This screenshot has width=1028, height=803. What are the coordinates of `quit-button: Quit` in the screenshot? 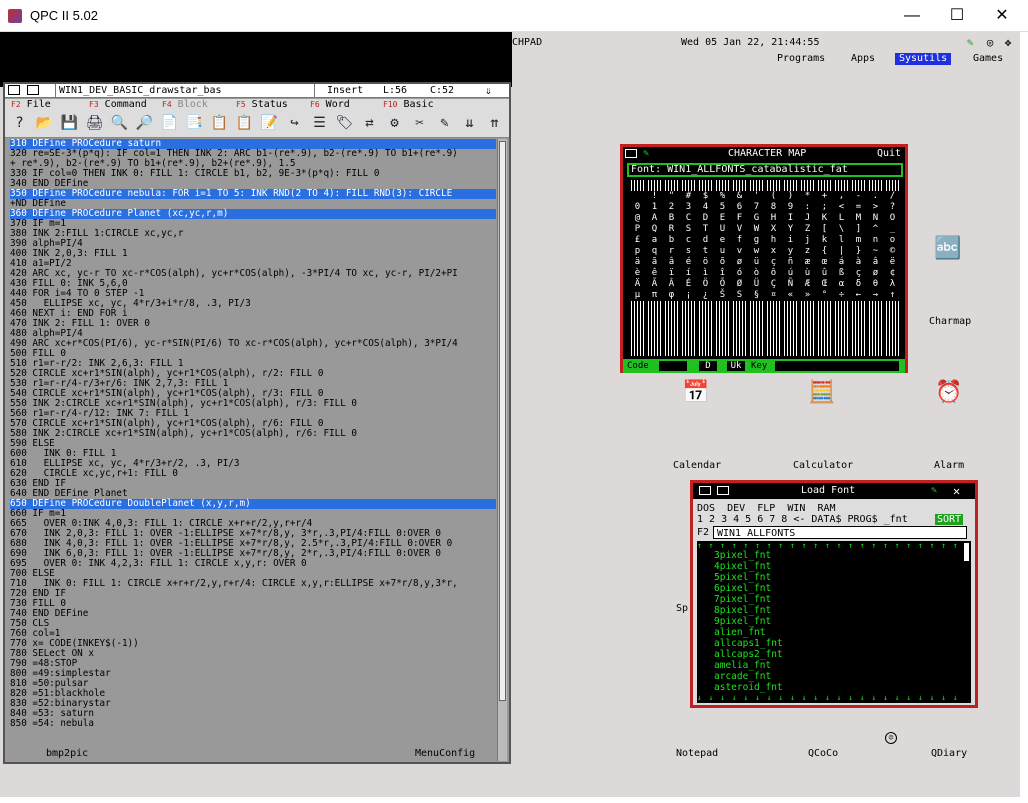 It's located at (889, 153).